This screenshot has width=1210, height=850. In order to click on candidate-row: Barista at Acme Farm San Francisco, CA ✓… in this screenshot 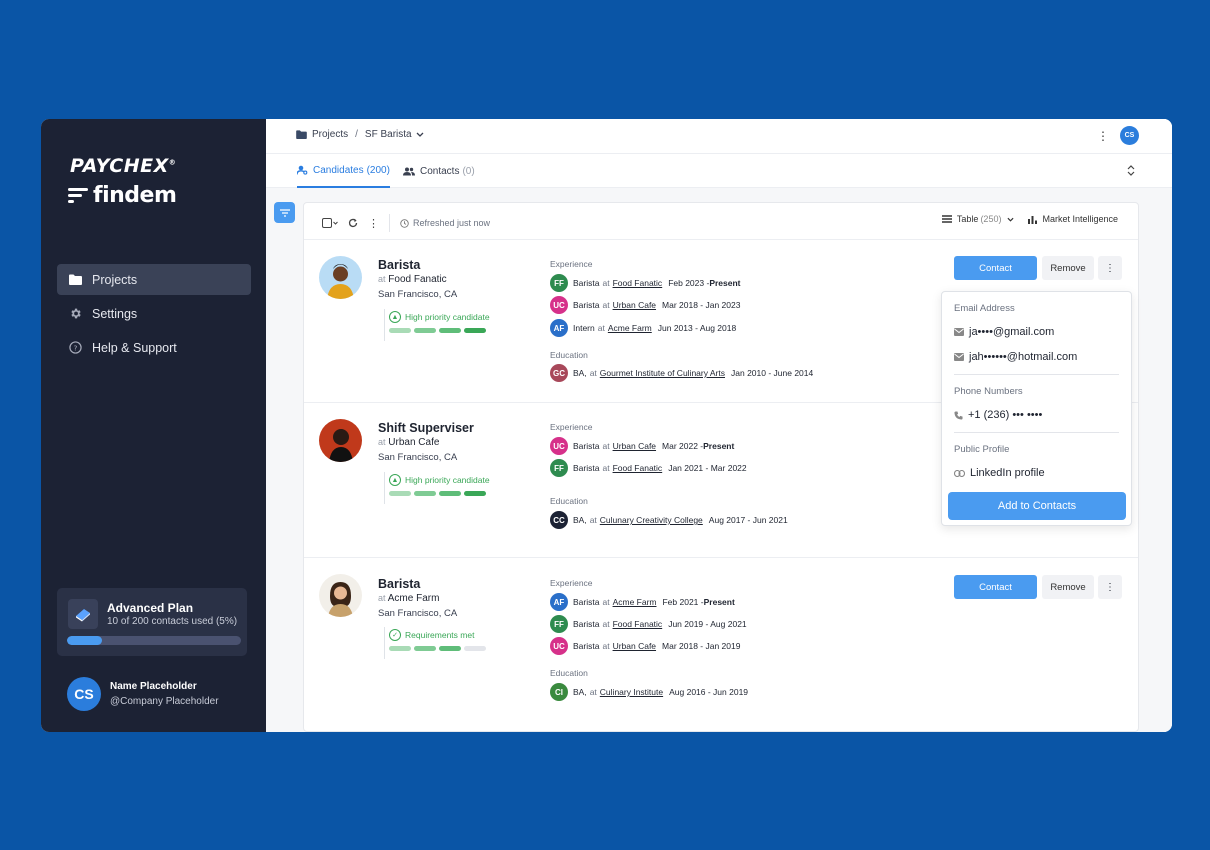, I will do `click(721, 644)`.